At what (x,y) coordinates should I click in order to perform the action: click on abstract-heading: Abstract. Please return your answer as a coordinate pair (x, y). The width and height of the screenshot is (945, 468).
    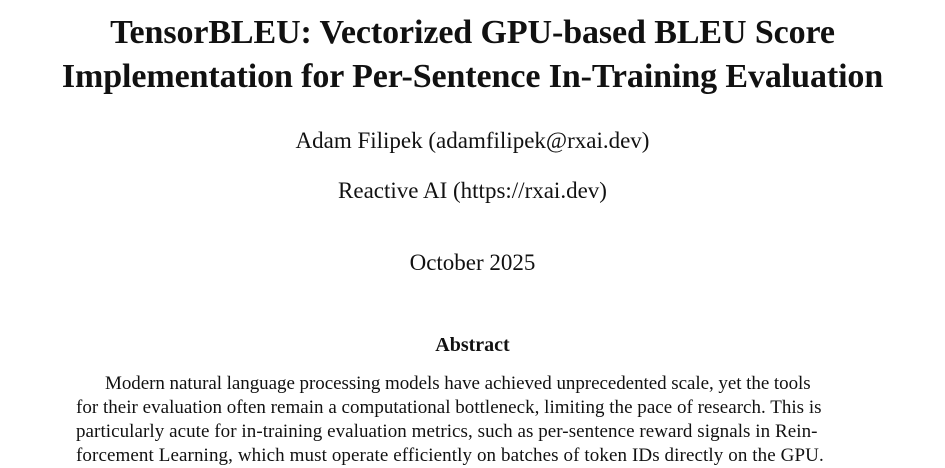
    Looking at the image, I should click on (472, 345).